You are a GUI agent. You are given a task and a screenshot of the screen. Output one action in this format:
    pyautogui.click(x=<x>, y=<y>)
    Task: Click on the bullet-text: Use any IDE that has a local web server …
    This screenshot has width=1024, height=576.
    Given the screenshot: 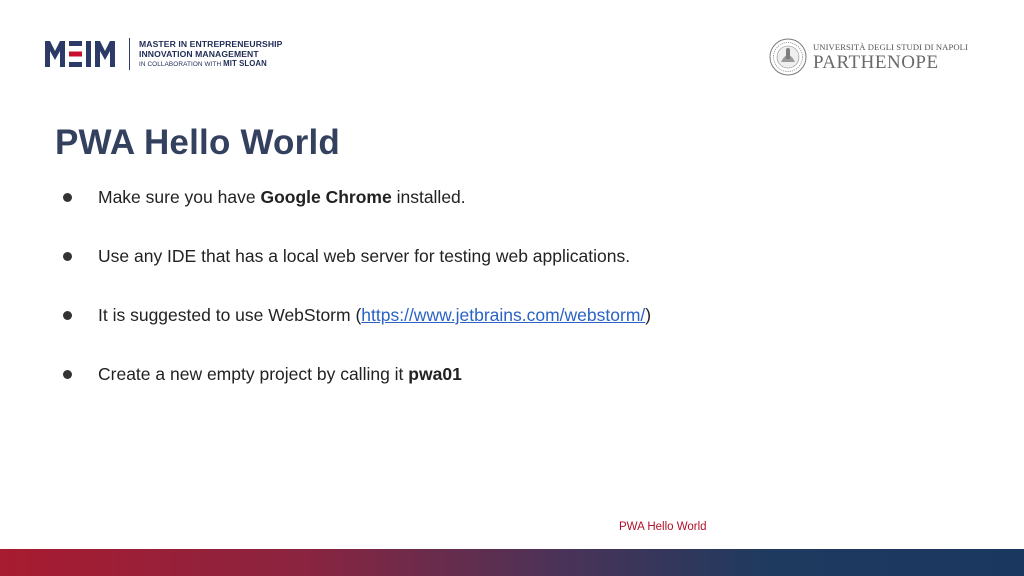 What is the action you would take?
    pyautogui.click(x=364, y=256)
    